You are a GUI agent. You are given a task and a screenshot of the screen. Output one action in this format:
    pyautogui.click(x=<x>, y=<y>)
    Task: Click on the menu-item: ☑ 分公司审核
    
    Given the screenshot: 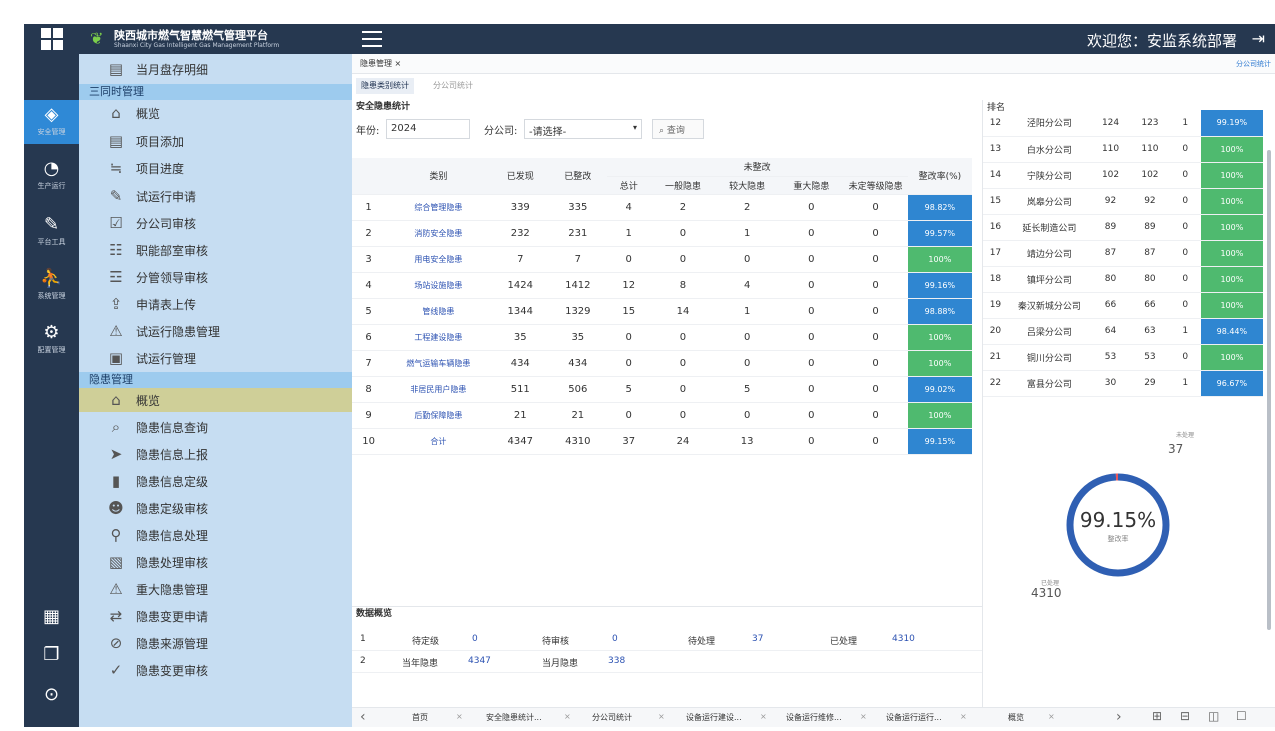 What is the action you would take?
    pyautogui.click(x=215, y=223)
    